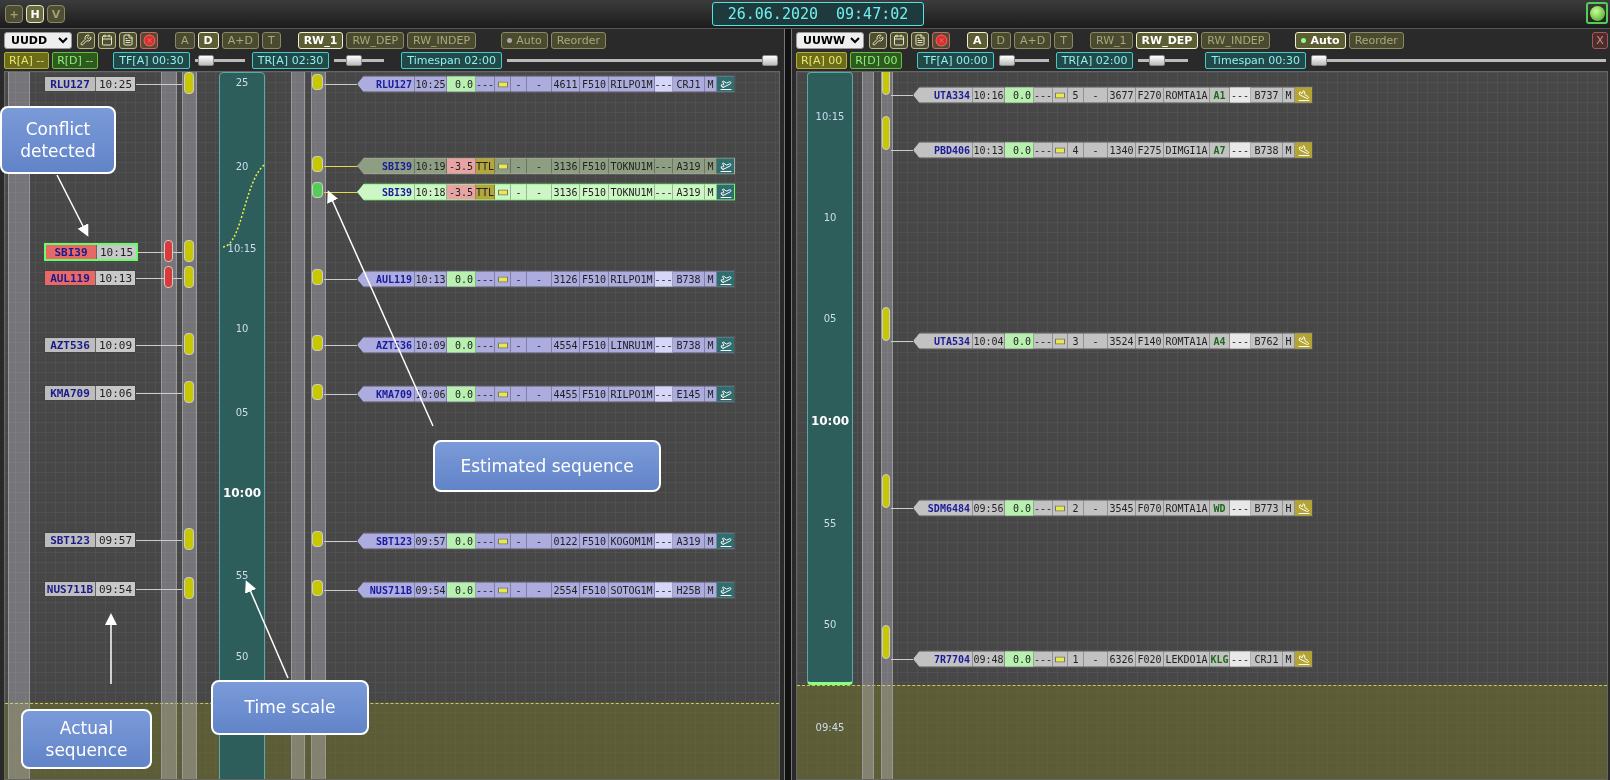 This screenshot has width=1610, height=780. Describe the element at coordinates (461, 394) in the screenshot. I see `strip-delta: 0.0` at that location.